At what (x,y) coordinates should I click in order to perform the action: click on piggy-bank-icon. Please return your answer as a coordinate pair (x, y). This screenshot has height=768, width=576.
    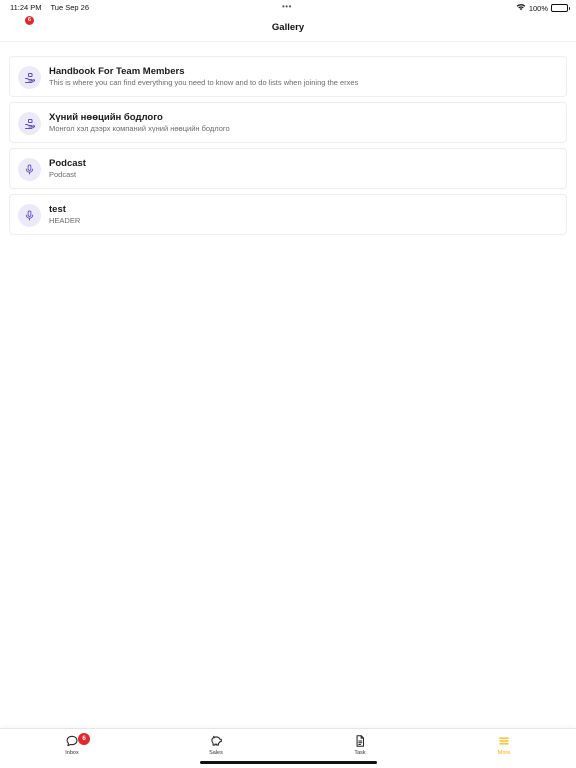
    Looking at the image, I should click on (216, 741).